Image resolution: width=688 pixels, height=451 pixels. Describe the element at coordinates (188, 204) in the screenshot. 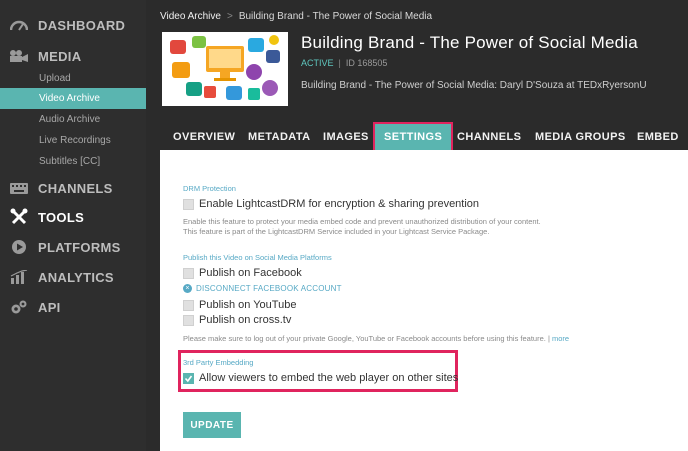

I see `drm-checkbox` at that location.